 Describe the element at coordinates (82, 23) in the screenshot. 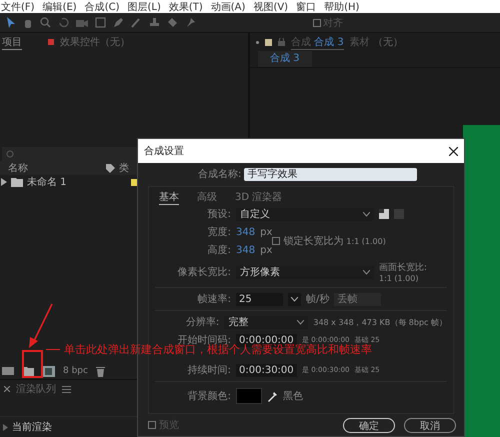

I see `camera-icon` at that location.